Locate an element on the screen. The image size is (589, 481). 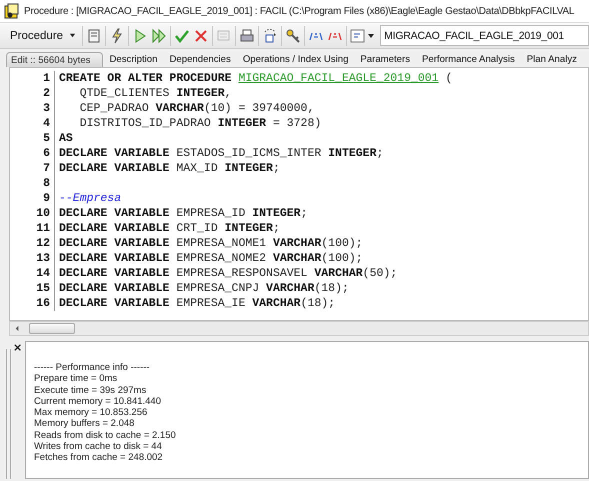
checkmark-icon is located at coordinates (182, 36).